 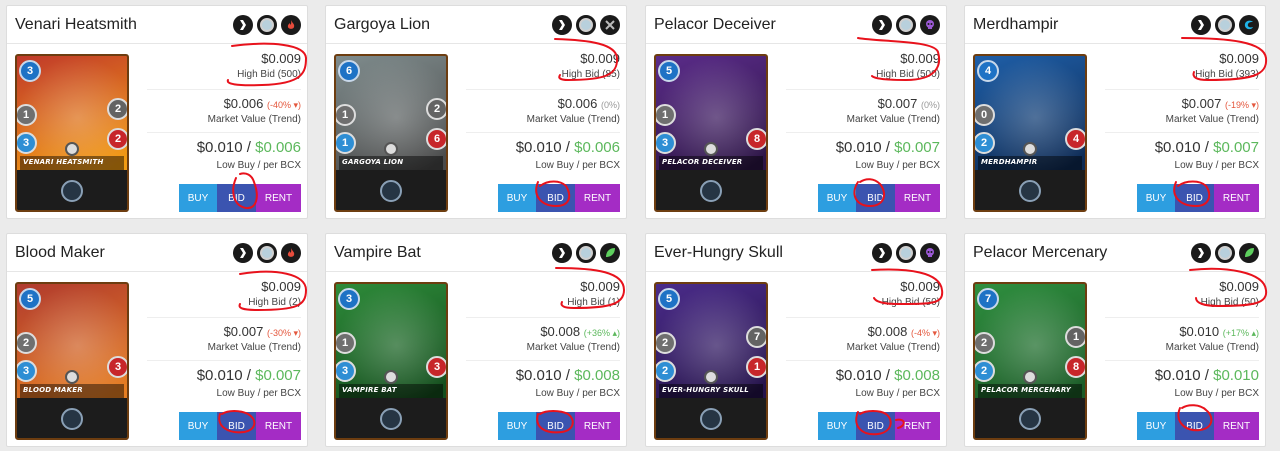 What do you see at coordinates (60, 253) in the screenshot?
I see `card-title: Blood Maker` at bounding box center [60, 253].